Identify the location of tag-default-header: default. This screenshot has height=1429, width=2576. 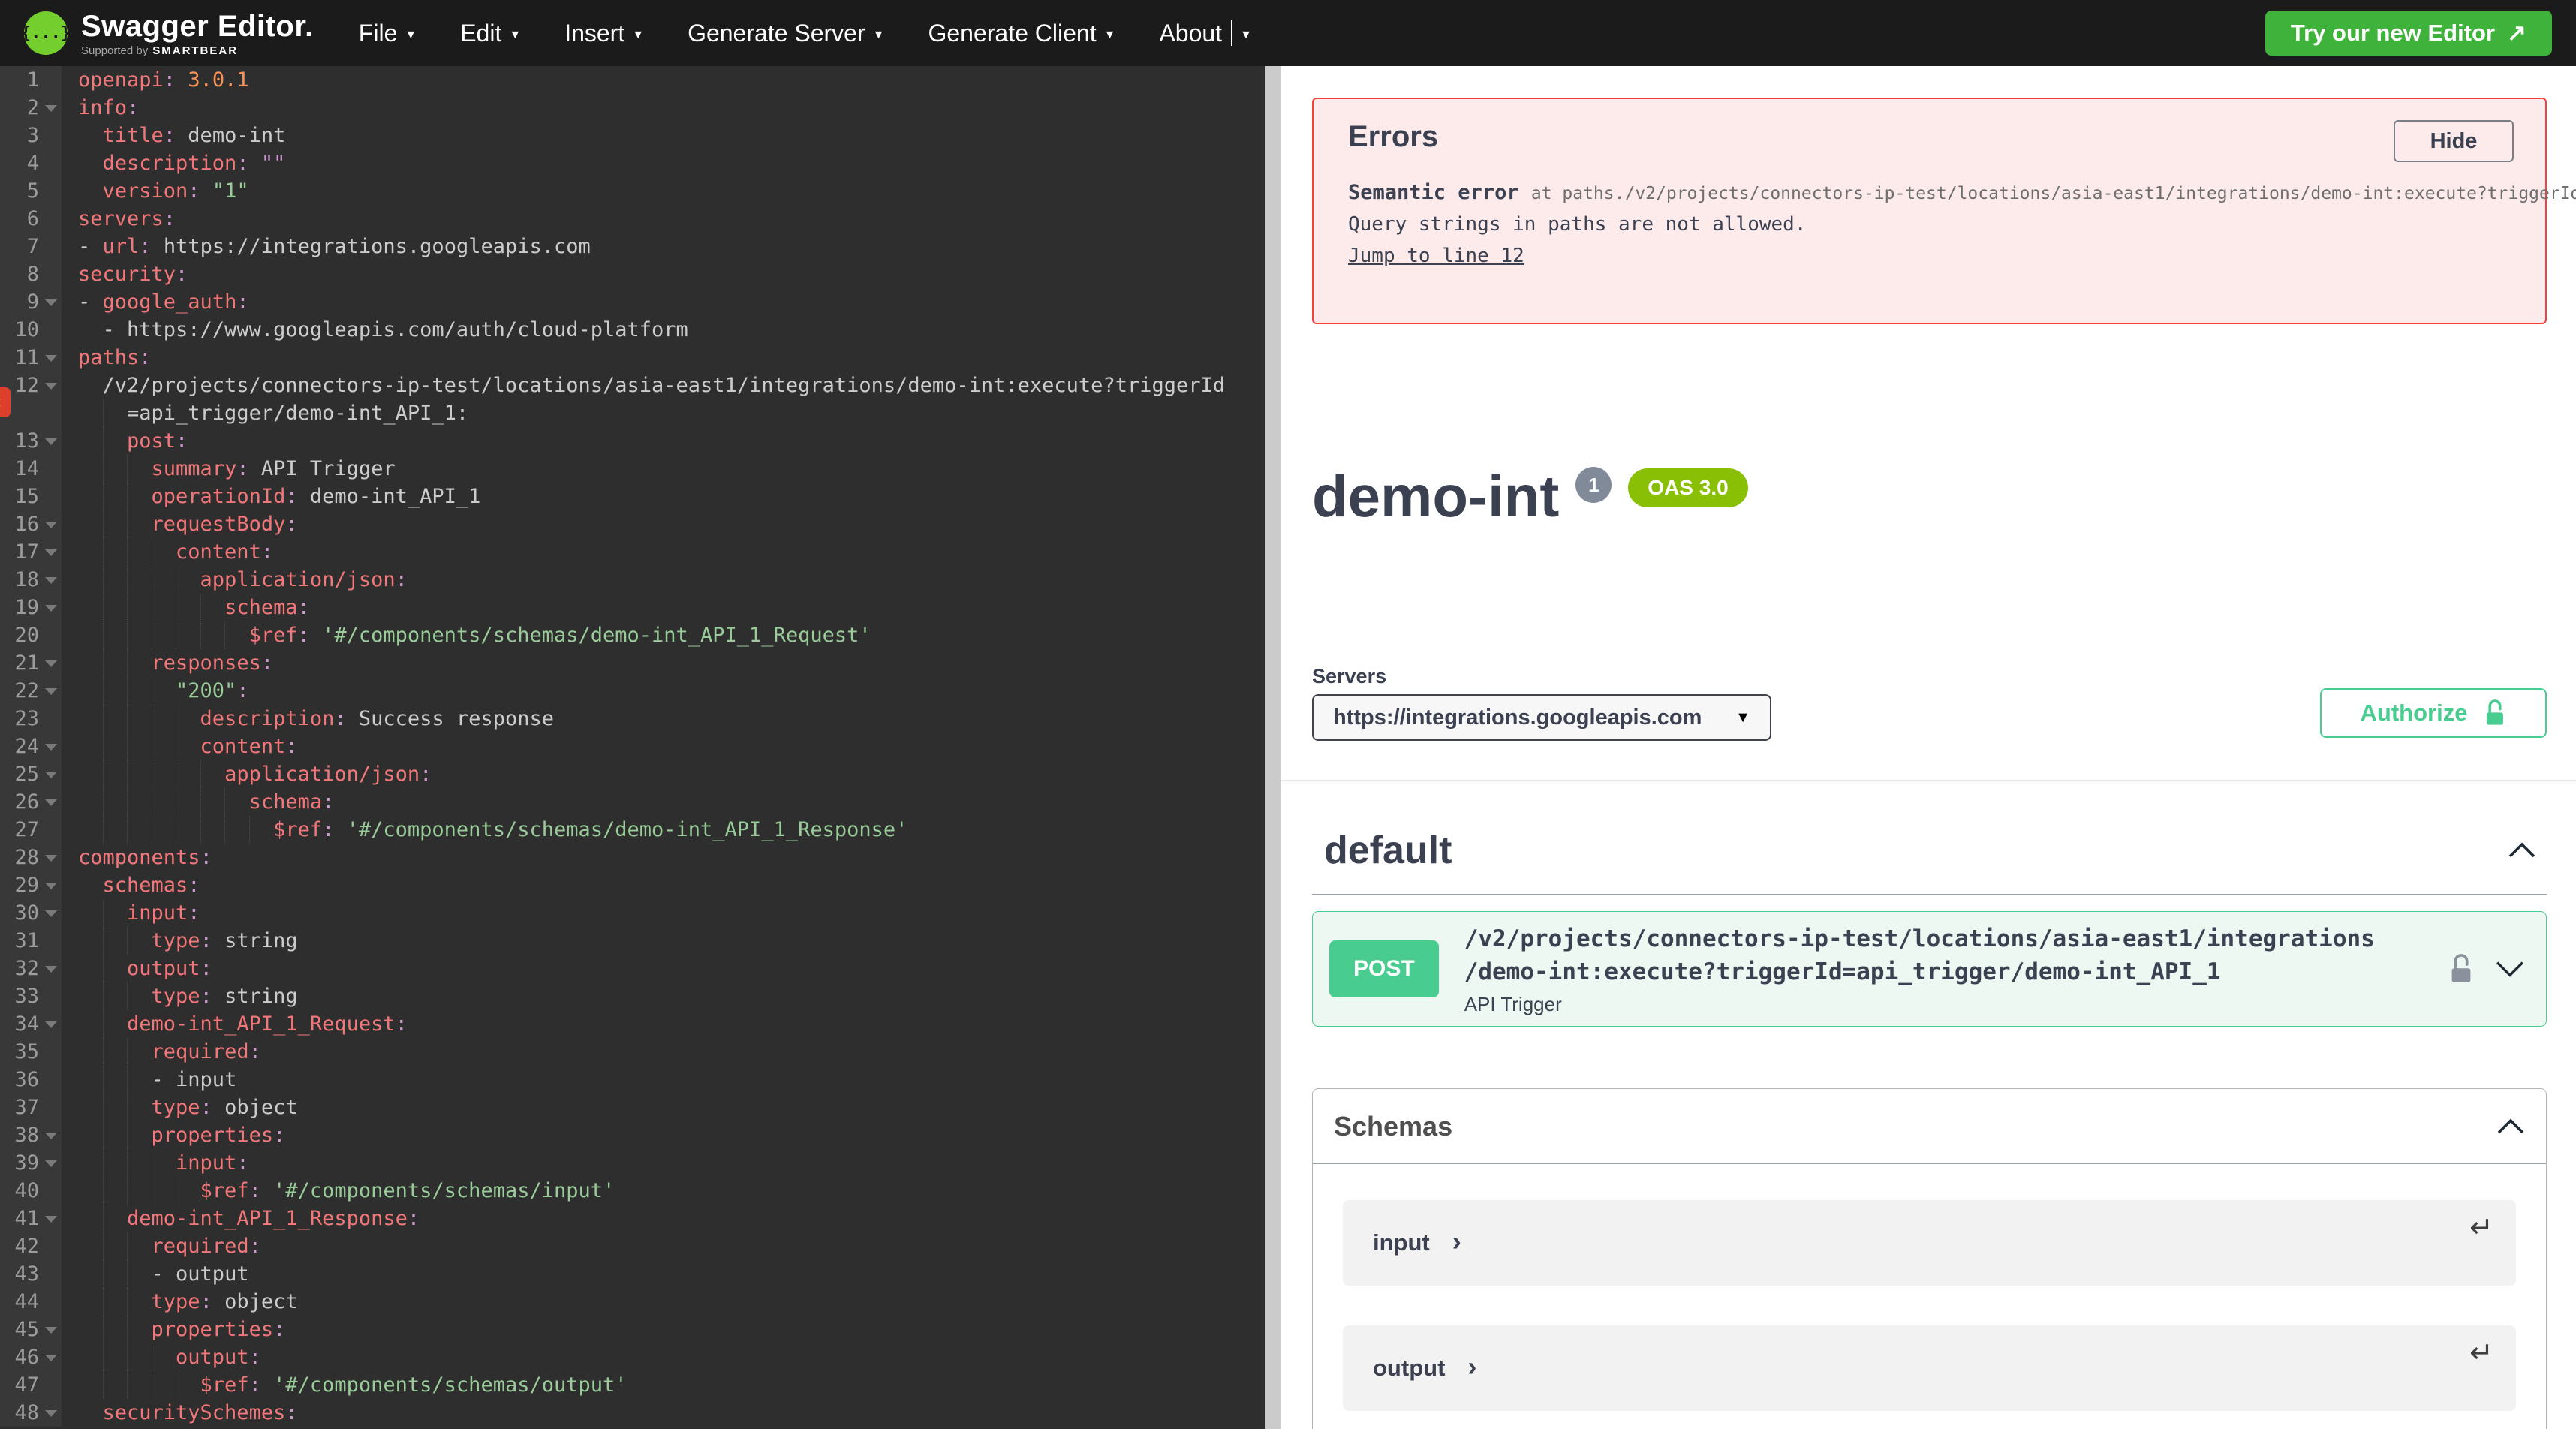
(1929, 838).